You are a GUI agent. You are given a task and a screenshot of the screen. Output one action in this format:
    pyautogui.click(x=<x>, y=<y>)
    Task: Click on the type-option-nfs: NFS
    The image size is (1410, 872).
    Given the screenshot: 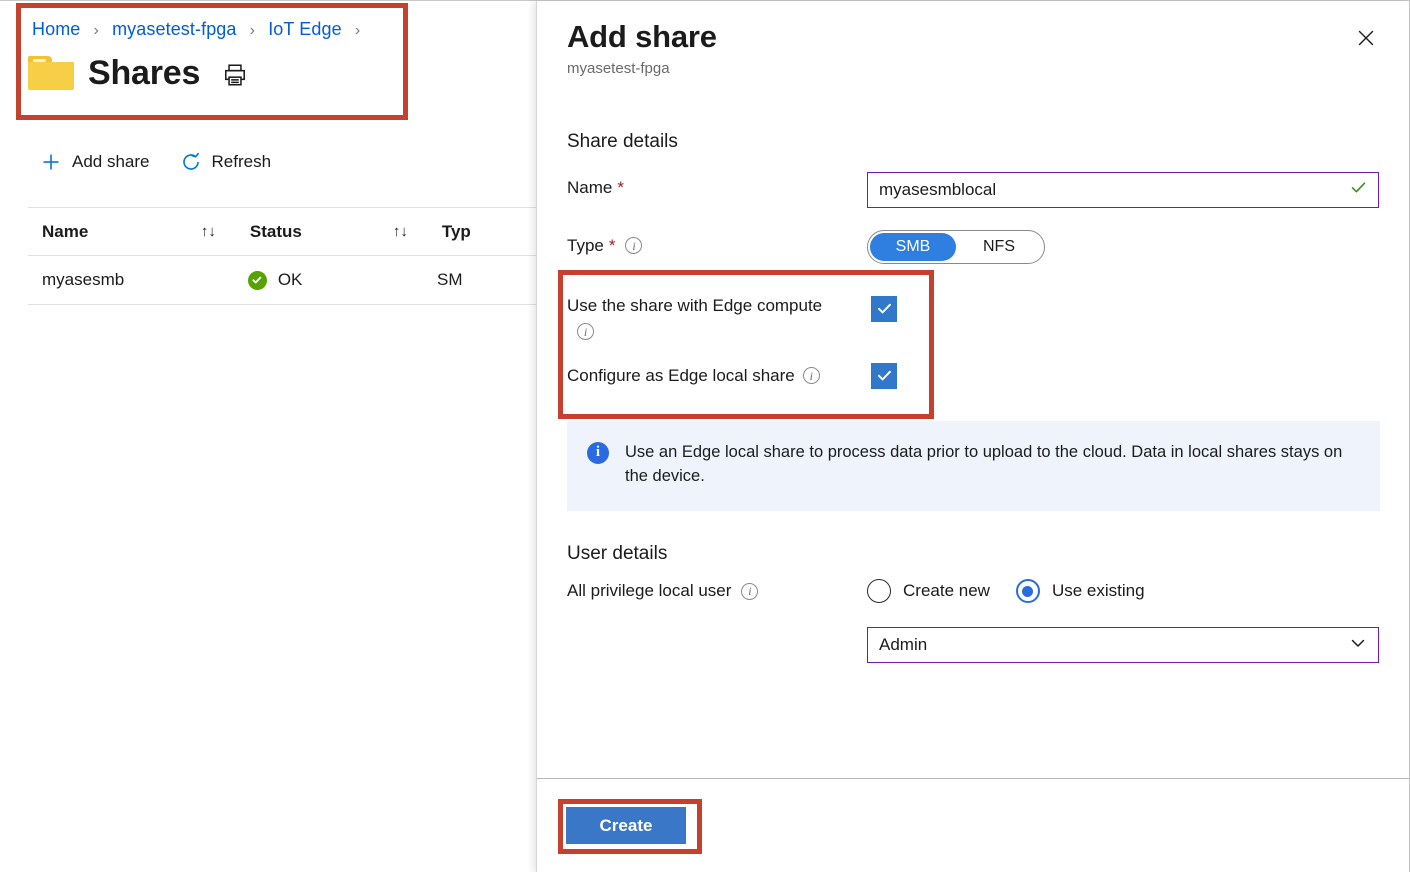 What is the action you would take?
    pyautogui.click(x=999, y=247)
    